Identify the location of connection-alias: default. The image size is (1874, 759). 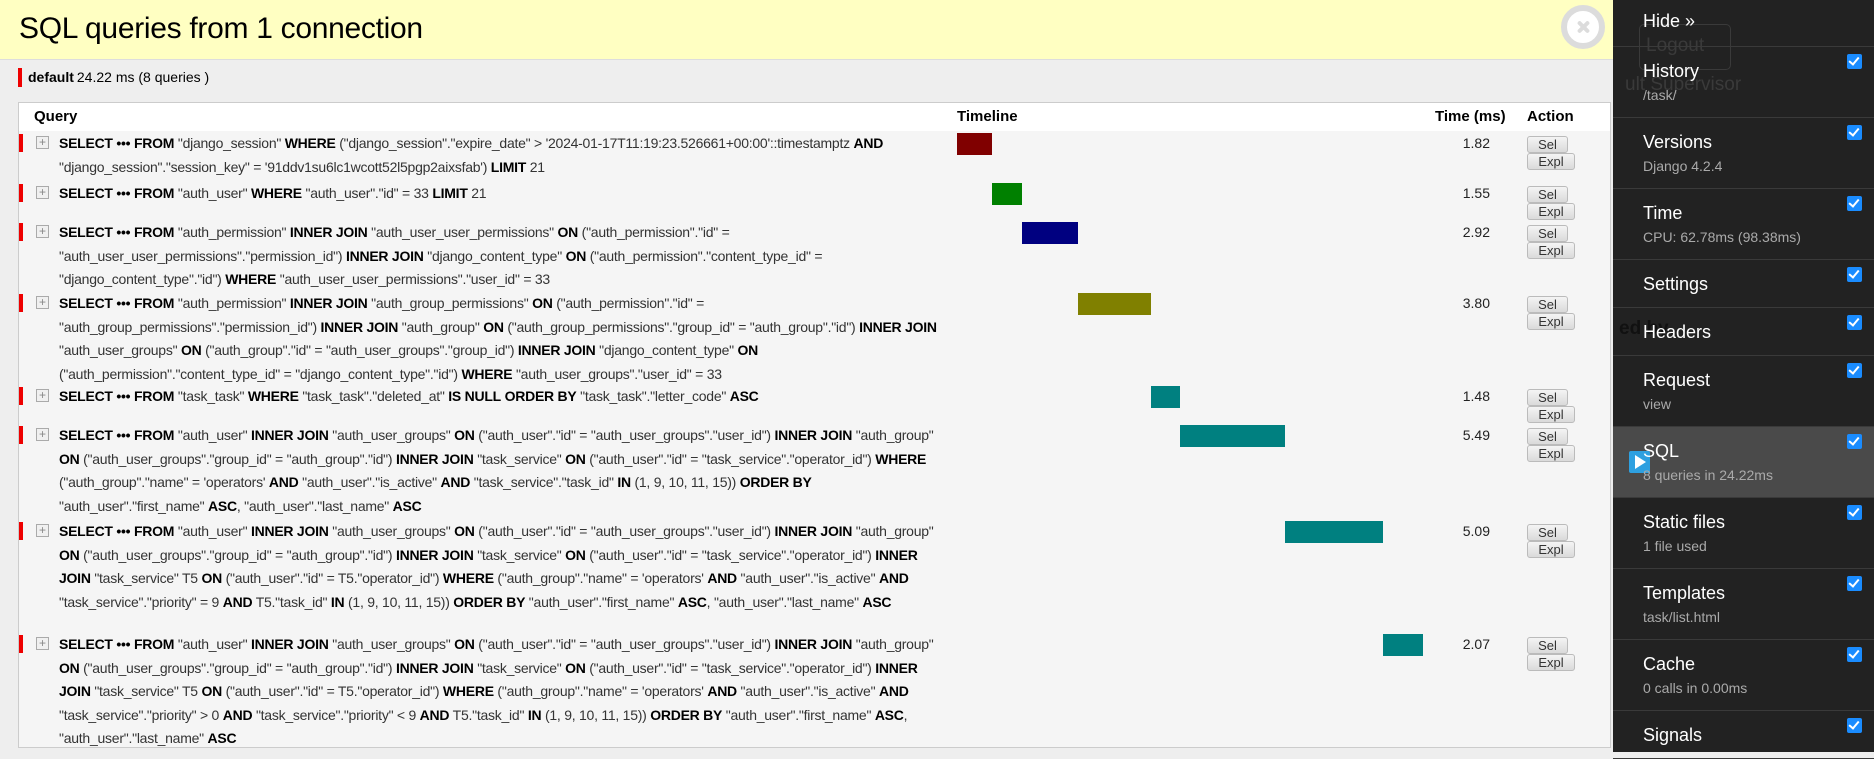
(51, 77).